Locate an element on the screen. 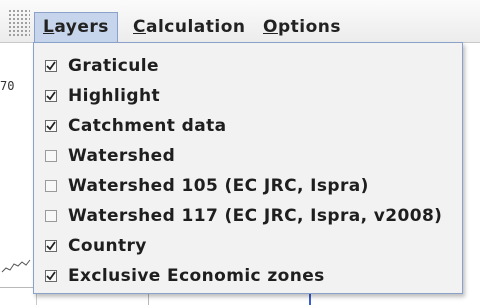 This screenshot has height=305, width=480. menu-item-exclusive-economic-zones: Exclusive Economic zones is located at coordinates (248, 276).